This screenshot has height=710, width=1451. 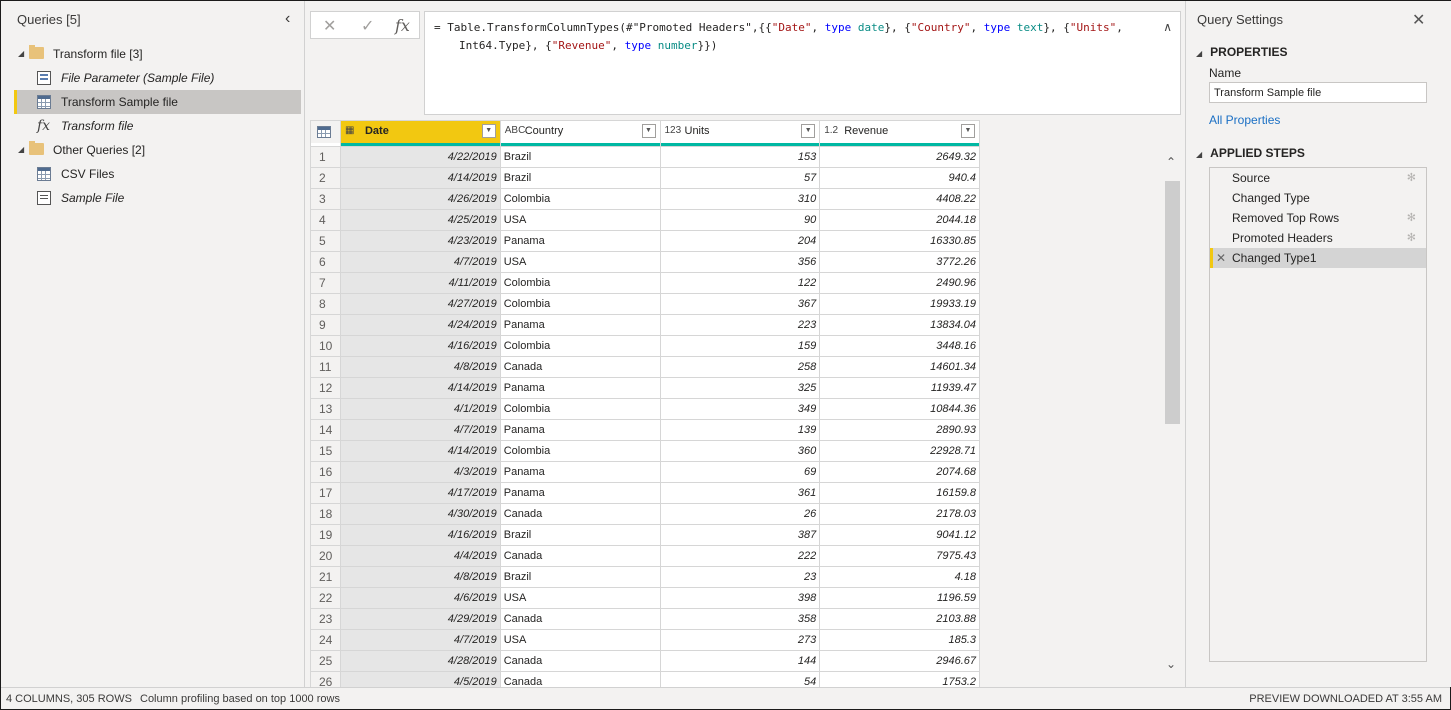 I want to click on column-filter-dropdown-icon: ▼, so click(x=808, y=131).